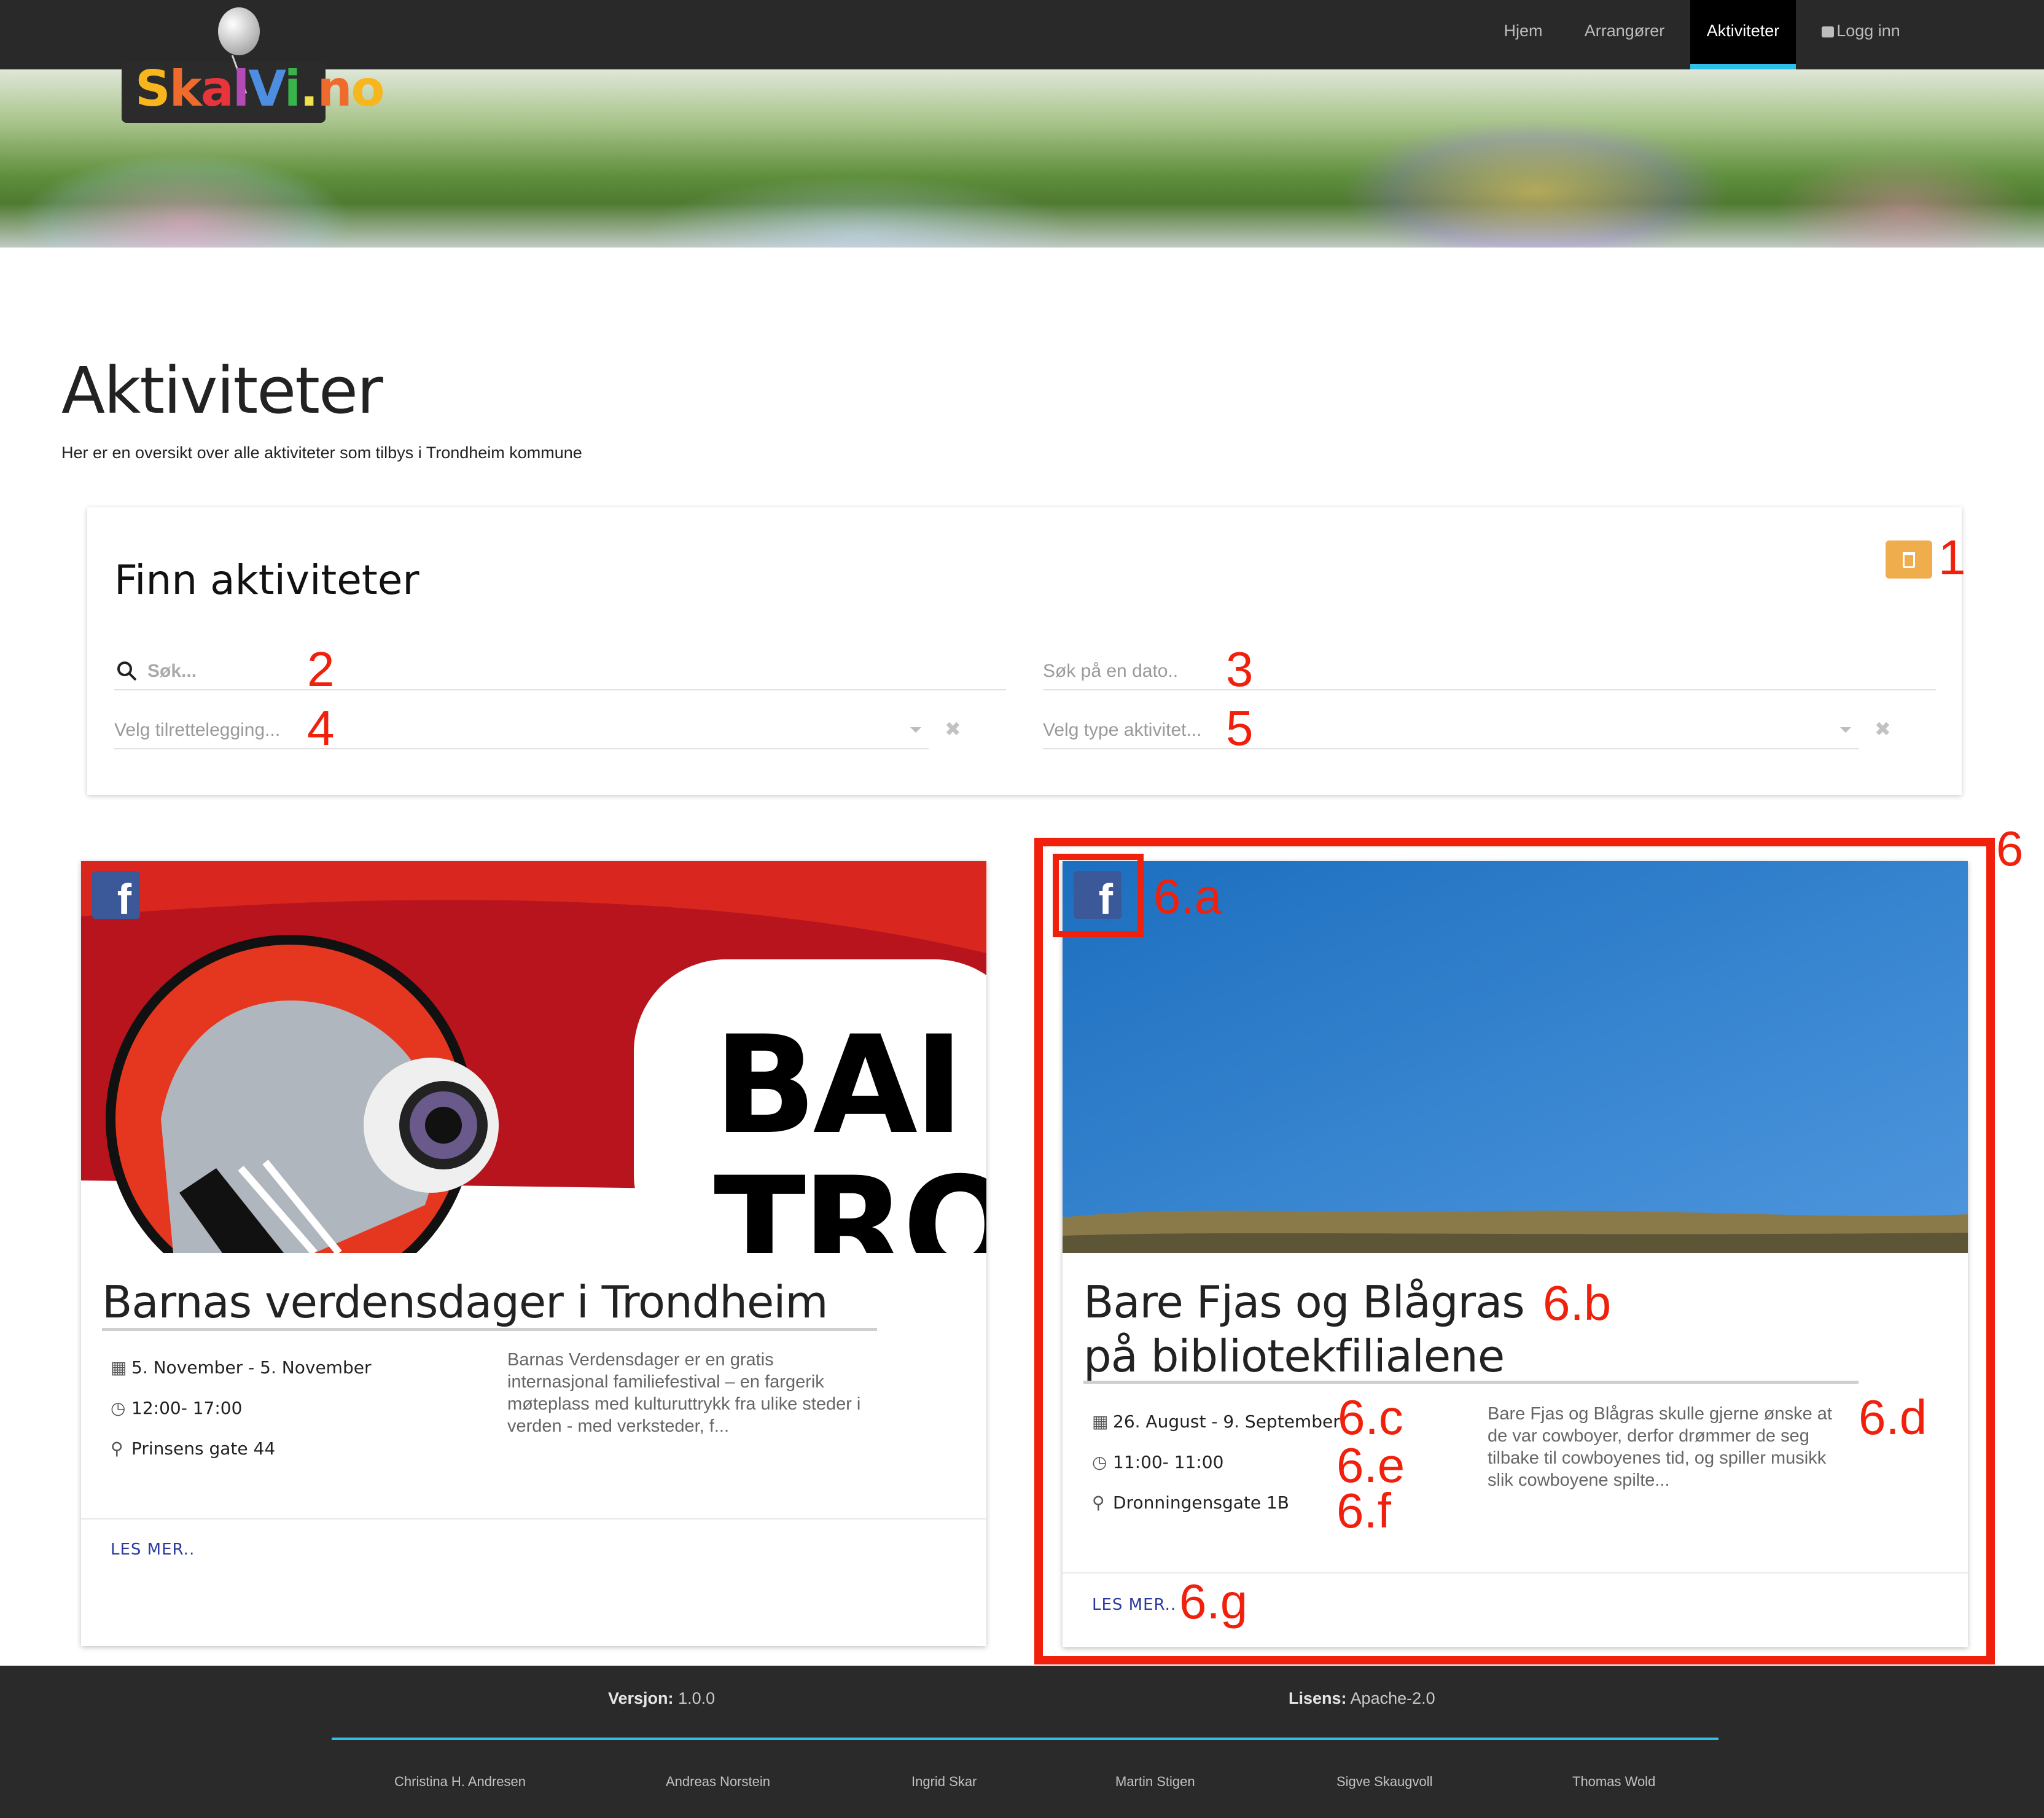  I want to click on annotation-label: 6.a, so click(1187, 897).